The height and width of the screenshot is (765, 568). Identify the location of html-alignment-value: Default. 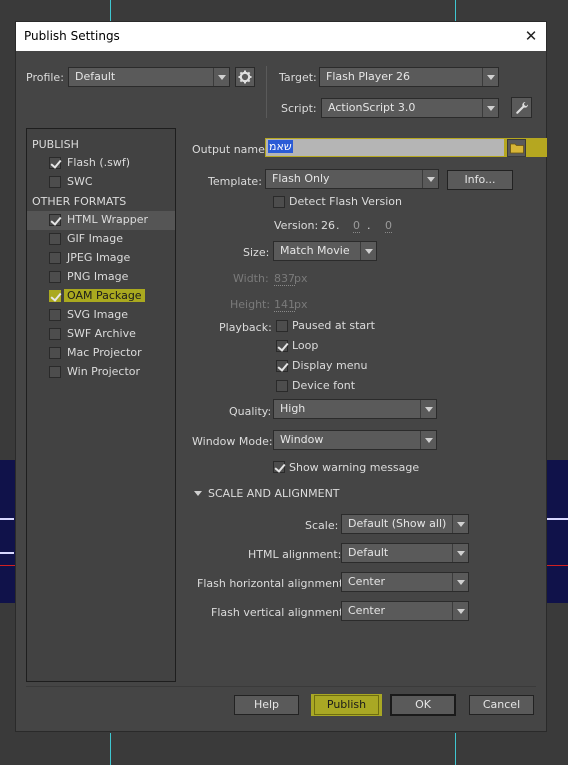
(368, 552).